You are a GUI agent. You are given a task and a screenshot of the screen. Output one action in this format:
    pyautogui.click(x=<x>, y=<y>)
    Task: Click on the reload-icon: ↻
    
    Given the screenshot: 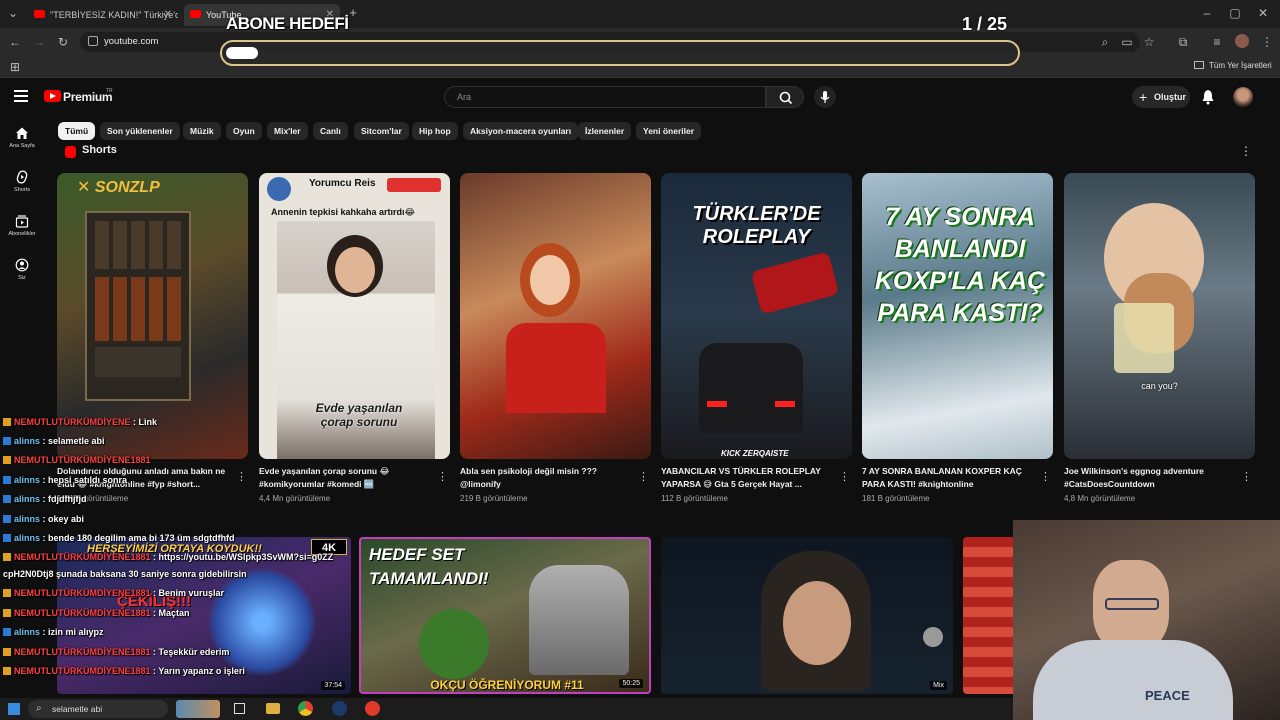 What is the action you would take?
    pyautogui.click(x=63, y=42)
    